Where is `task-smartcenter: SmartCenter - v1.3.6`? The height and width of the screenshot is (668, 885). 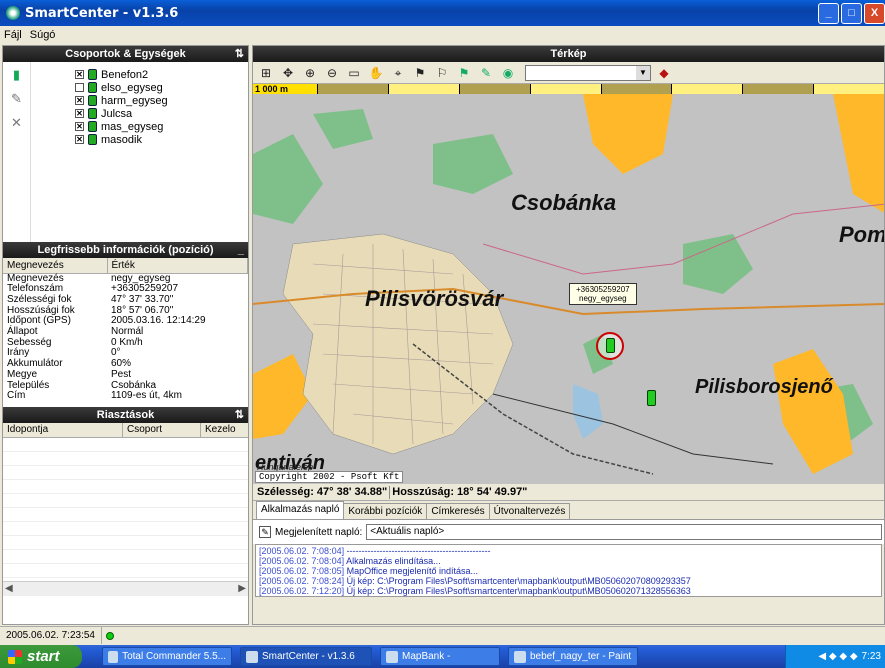 task-smartcenter: SmartCenter - v1.3.6 is located at coordinates (306, 656).